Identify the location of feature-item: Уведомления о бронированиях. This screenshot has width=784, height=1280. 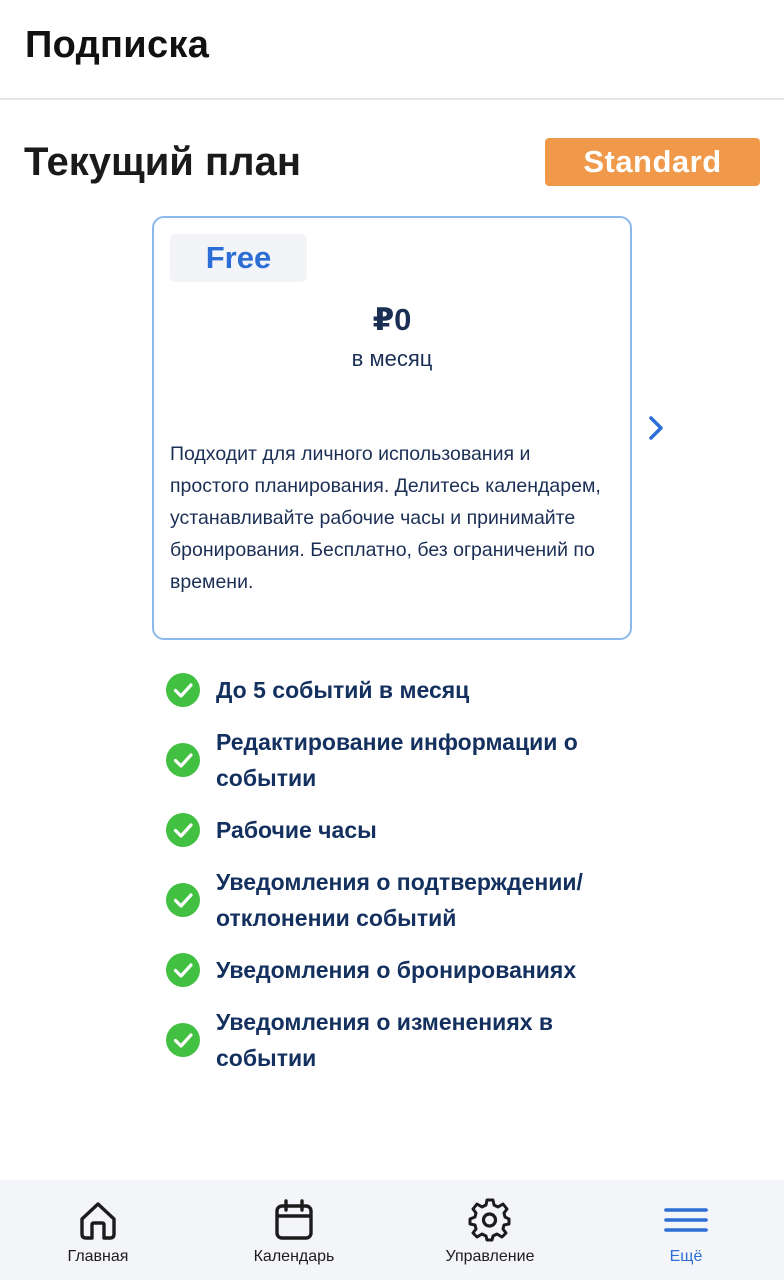
(396, 970).